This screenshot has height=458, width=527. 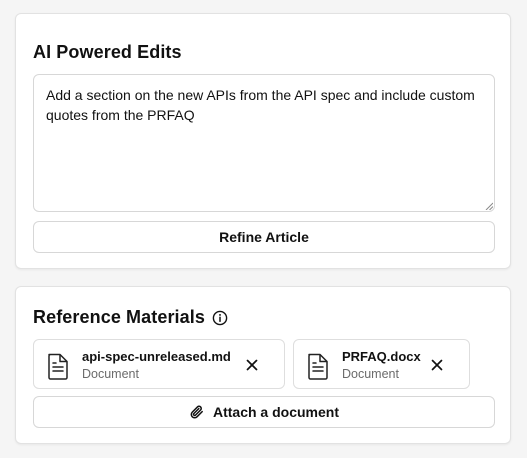 I want to click on document-chip: api-spec-unreleased.md Document, so click(x=159, y=364).